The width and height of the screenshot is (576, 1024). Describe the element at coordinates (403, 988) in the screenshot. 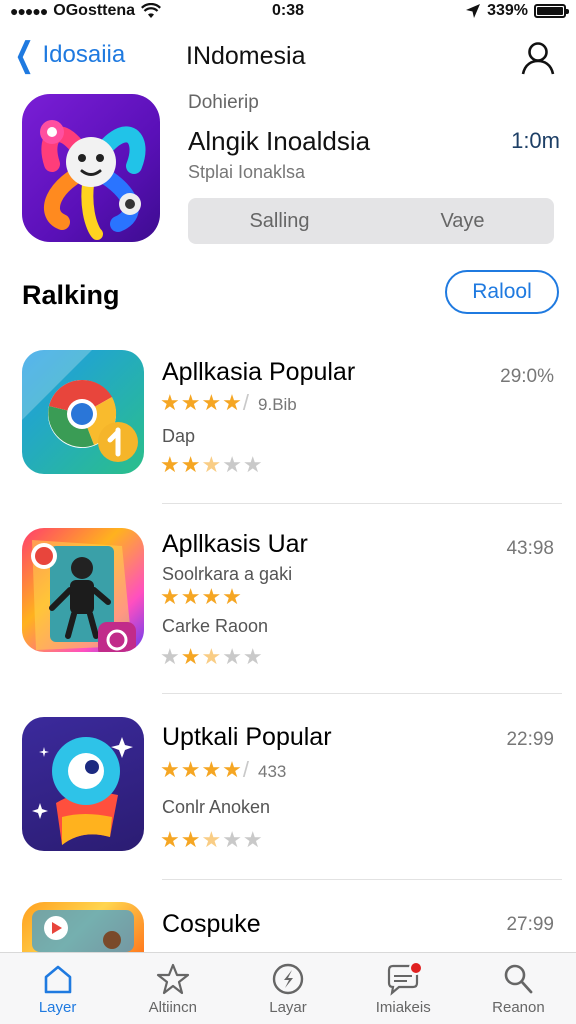

I see `tab-imiakeis: Imiakeis` at that location.